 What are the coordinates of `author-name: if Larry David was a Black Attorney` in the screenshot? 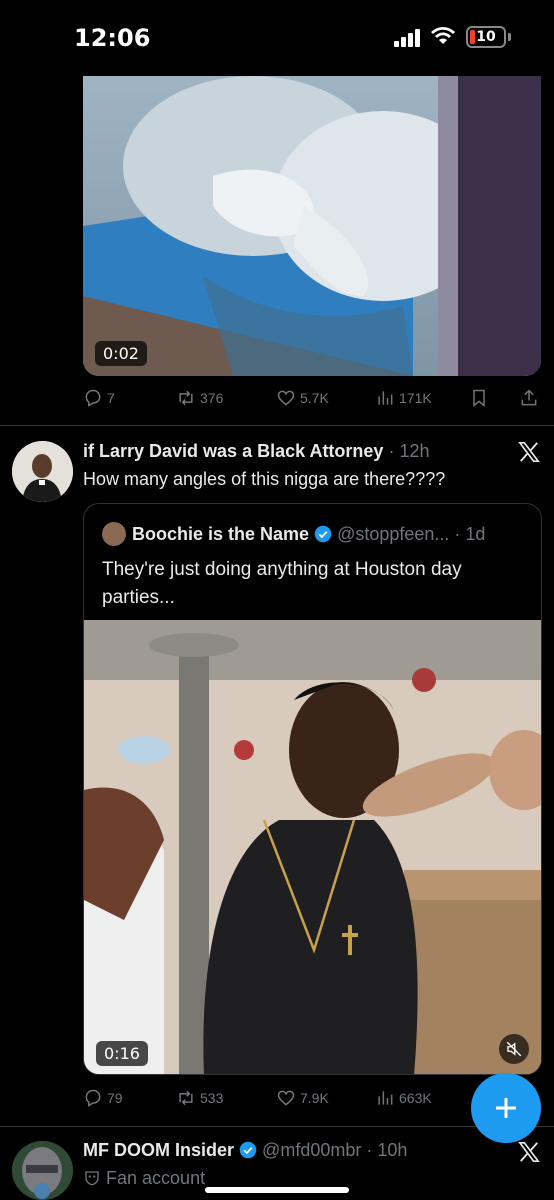 It's located at (233, 451).